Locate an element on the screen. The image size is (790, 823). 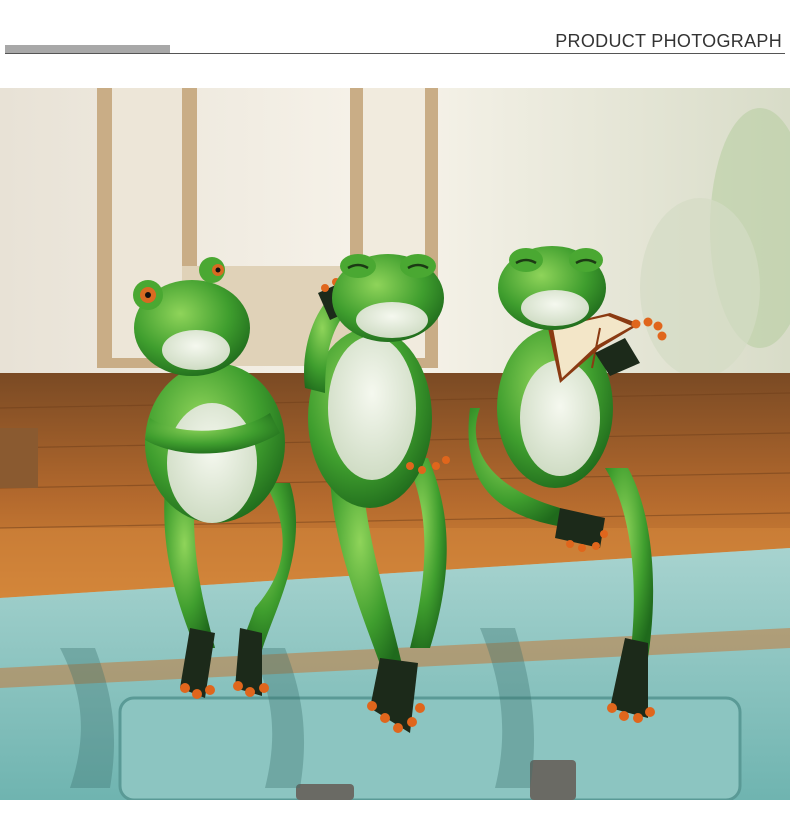
page-header: PRODUCT PHOTOGRAPH is located at coordinates (395, 30).